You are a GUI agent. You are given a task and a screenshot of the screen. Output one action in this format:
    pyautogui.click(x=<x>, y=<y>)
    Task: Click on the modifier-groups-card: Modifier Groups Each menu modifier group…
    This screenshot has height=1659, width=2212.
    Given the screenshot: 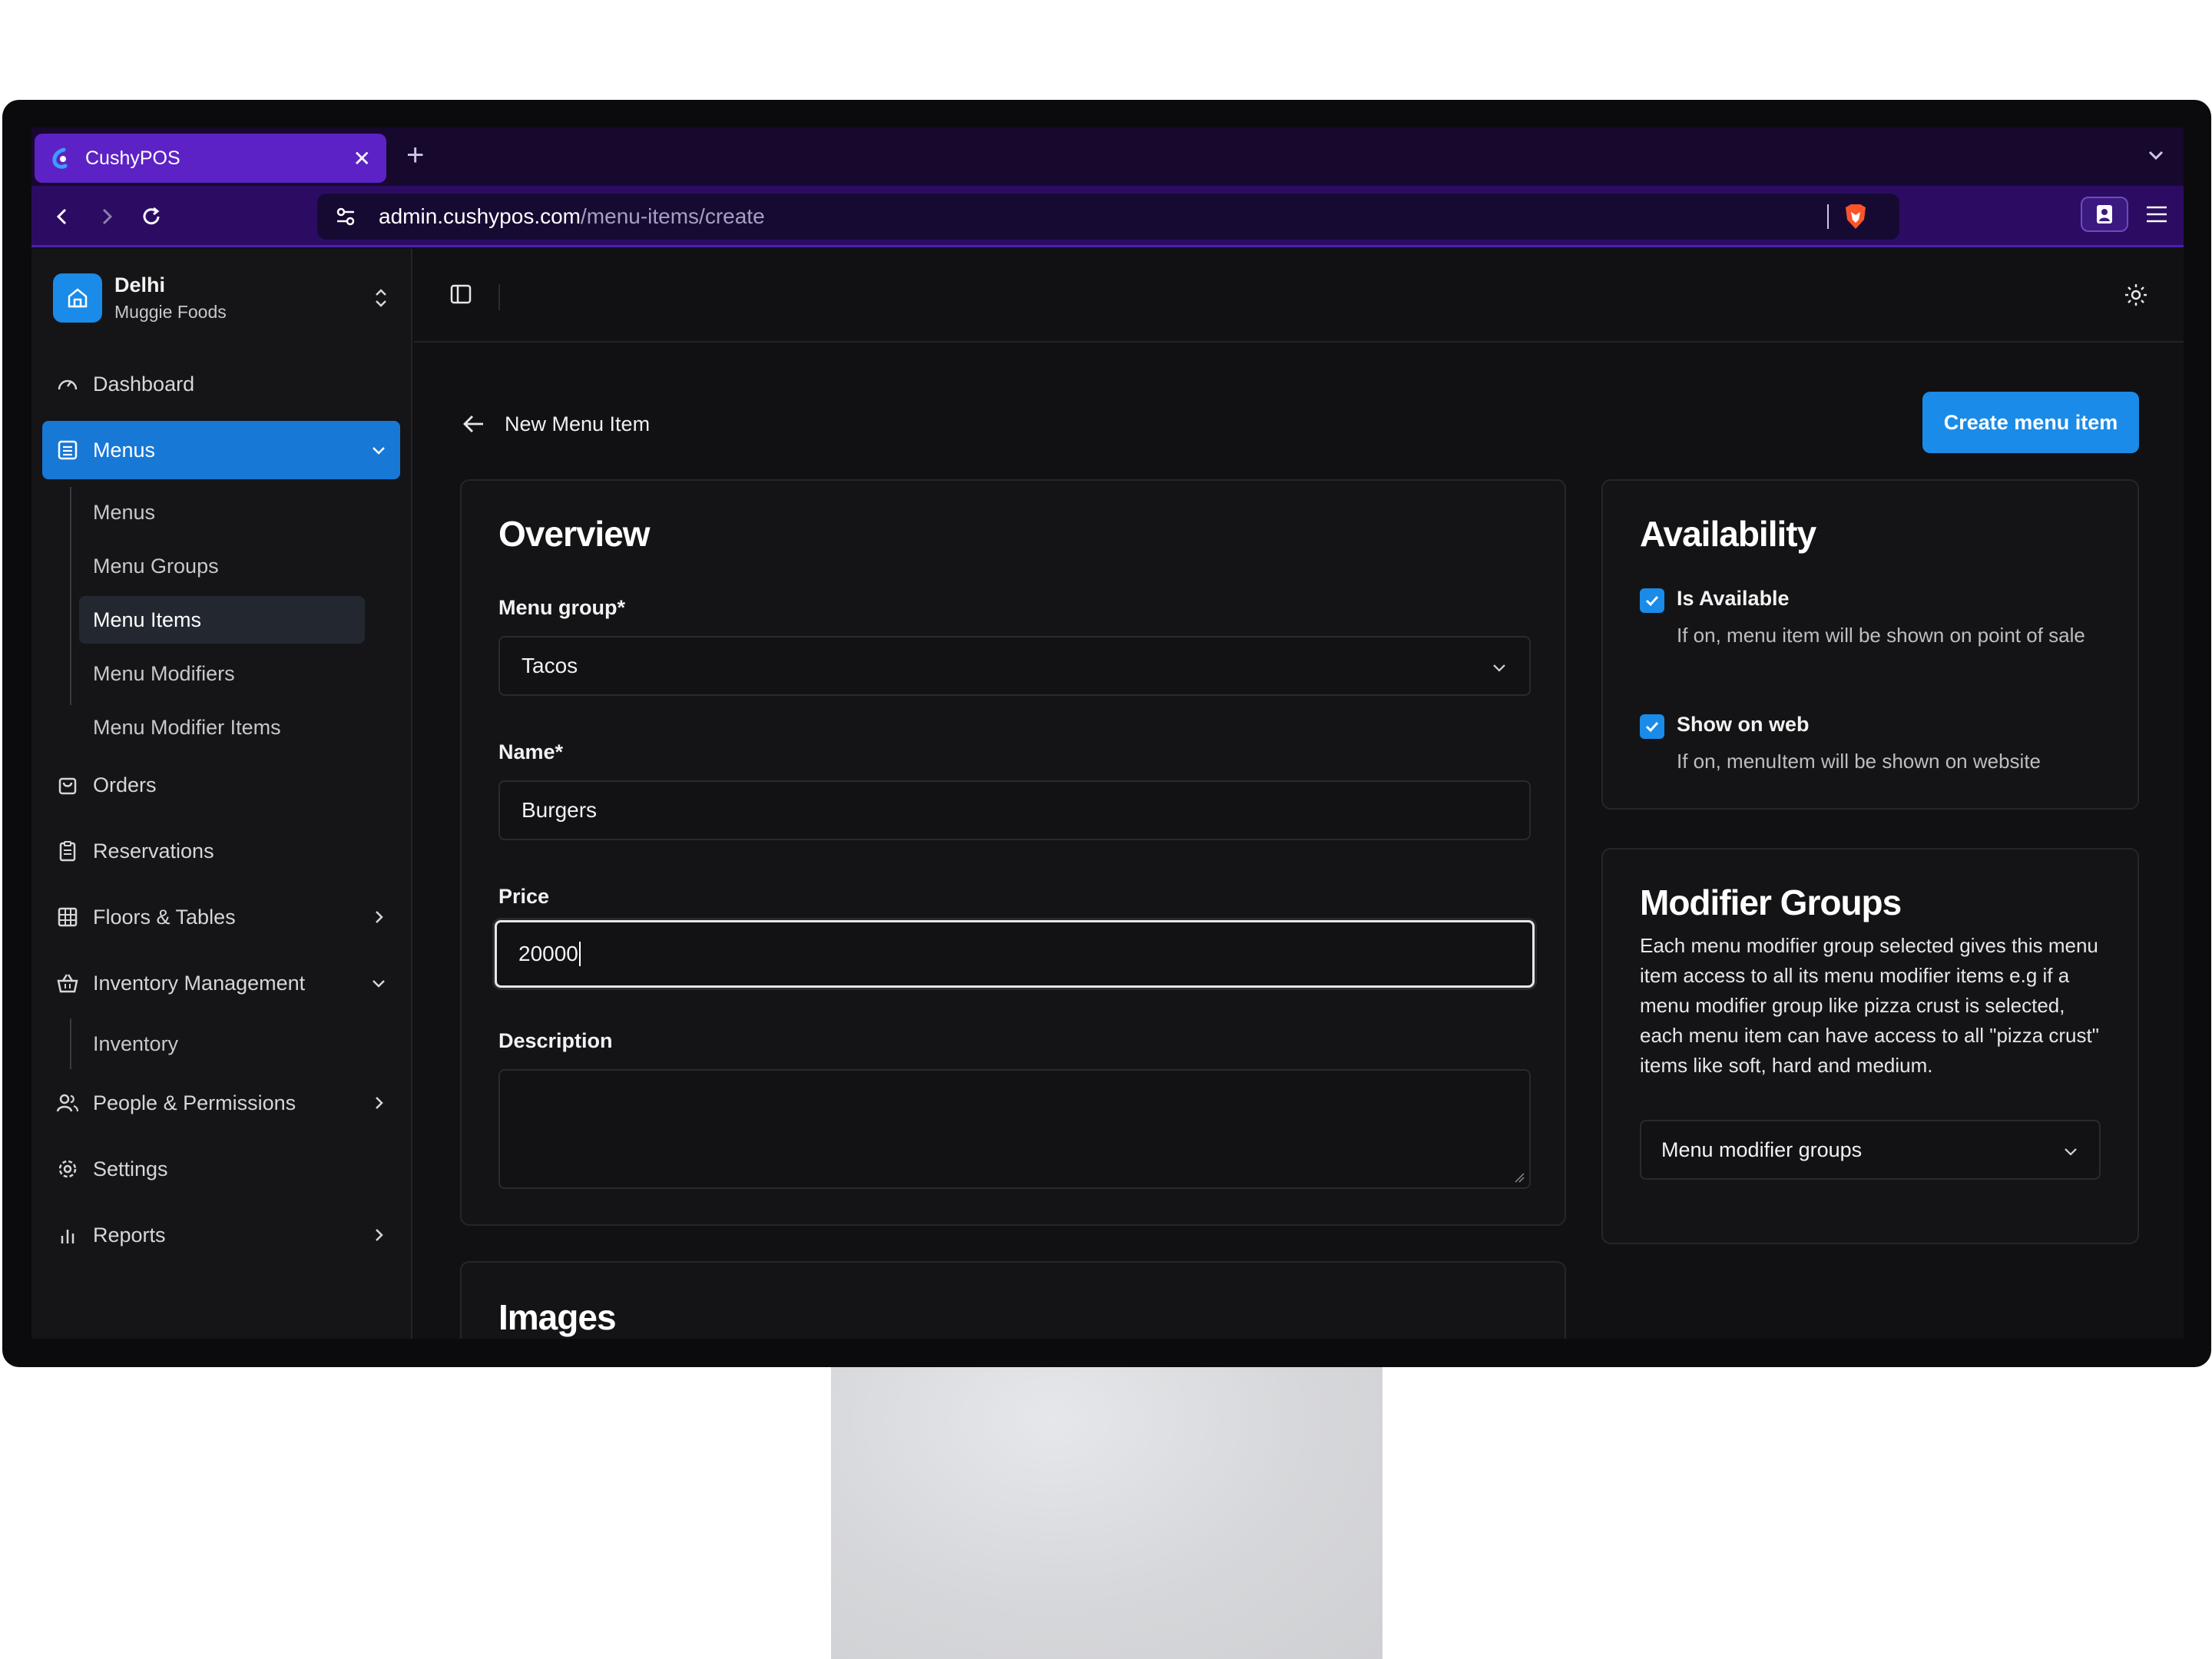 What is the action you would take?
    pyautogui.click(x=1870, y=1046)
    